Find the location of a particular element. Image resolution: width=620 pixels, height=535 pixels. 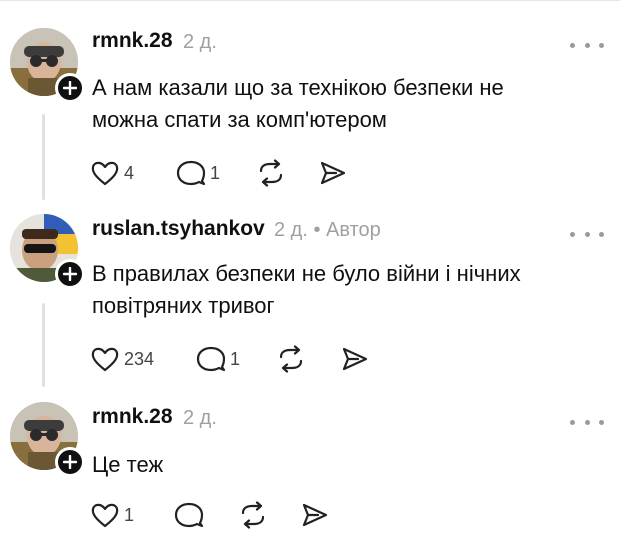

like-button: 4 is located at coordinates (112, 173).